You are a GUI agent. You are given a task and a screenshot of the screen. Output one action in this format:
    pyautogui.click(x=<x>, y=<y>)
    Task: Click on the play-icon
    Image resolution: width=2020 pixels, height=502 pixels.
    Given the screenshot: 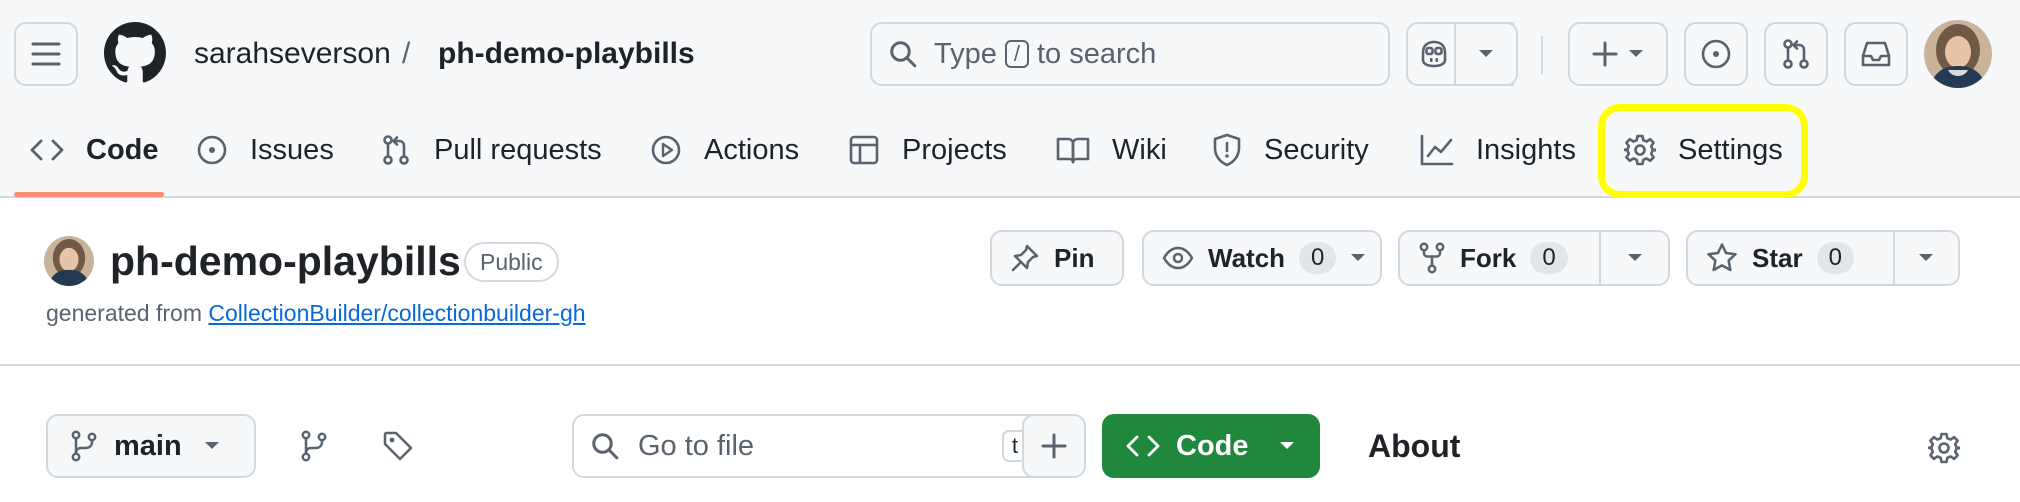 What is the action you would take?
    pyautogui.click(x=666, y=150)
    